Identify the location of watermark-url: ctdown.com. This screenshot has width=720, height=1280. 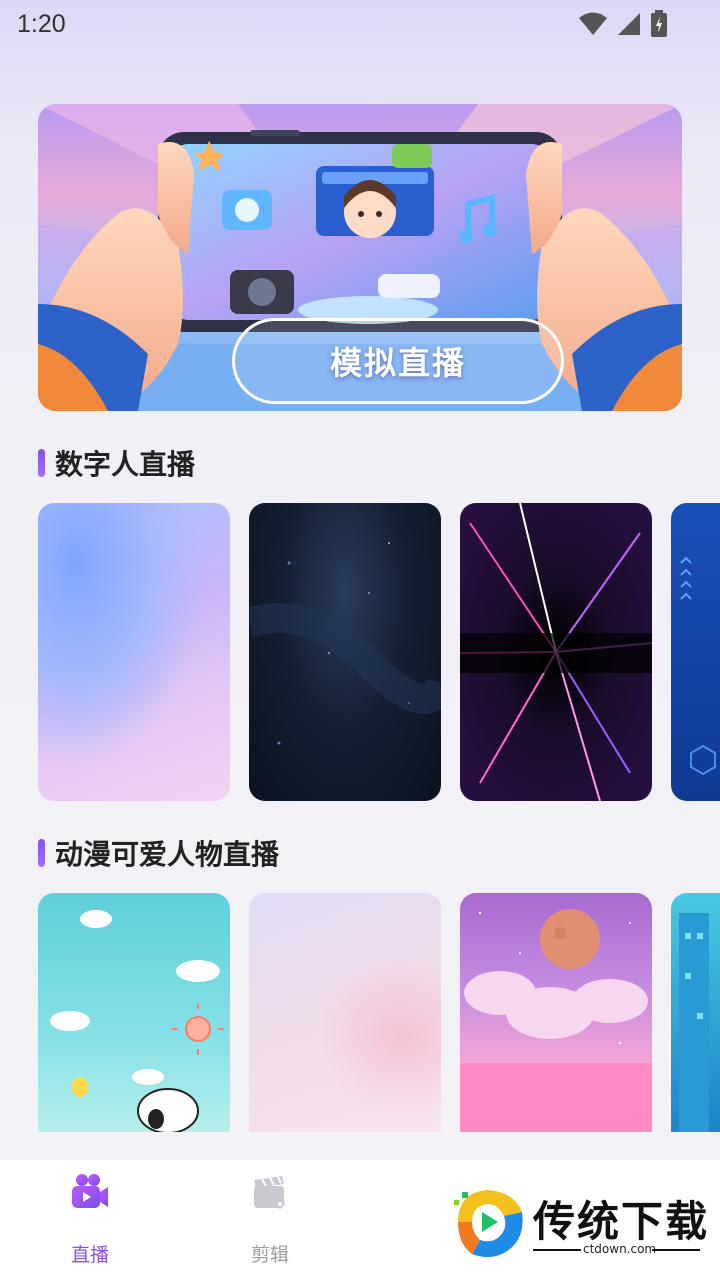
(620, 1249).